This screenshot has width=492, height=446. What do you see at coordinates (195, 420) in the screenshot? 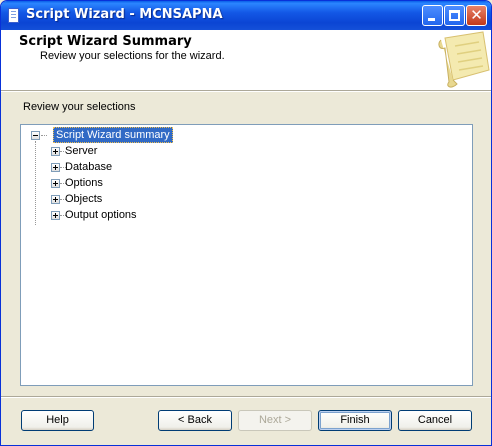
I see `back-button: < Back` at bounding box center [195, 420].